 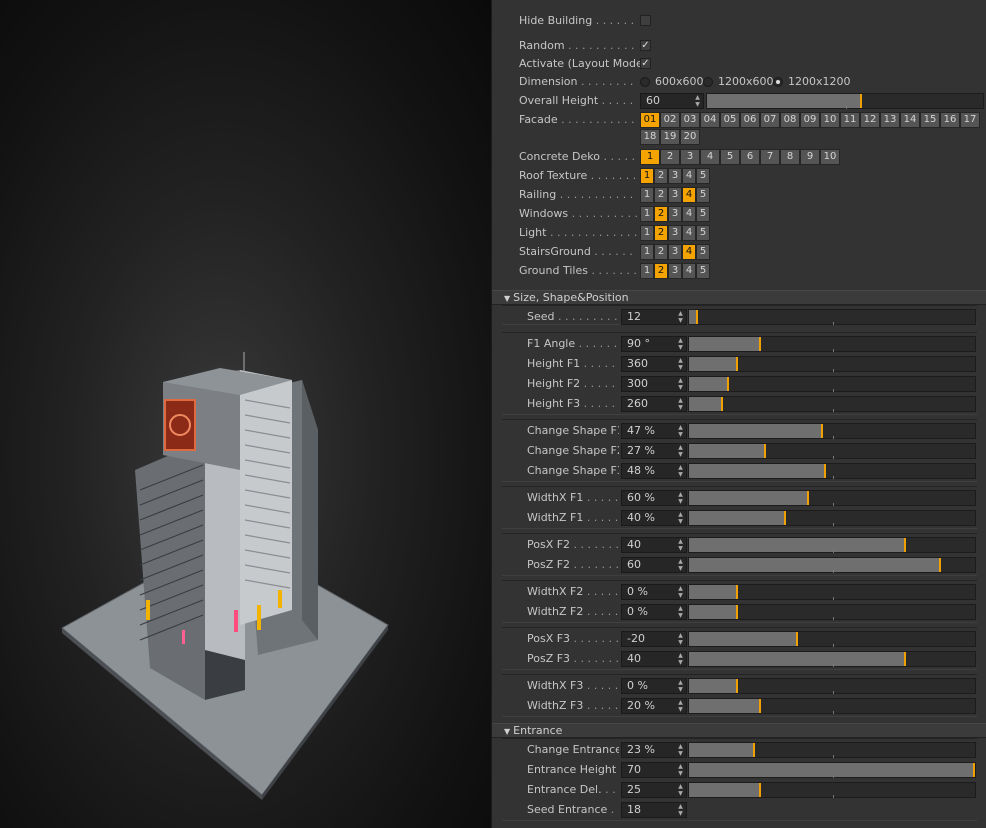 I want to click on entrance-del-slider, so click(x=832, y=790).